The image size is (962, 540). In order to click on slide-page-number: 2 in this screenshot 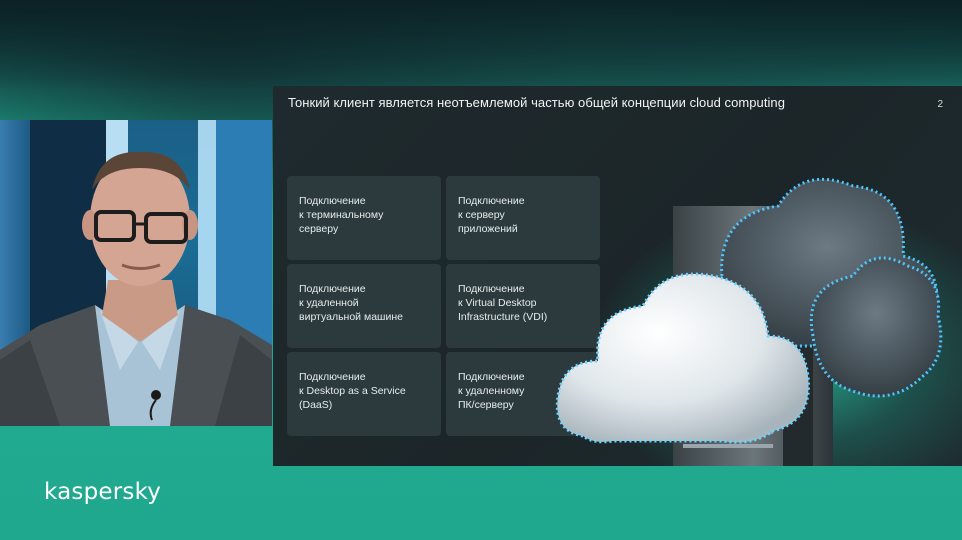, I will do `click(940, 104)`.